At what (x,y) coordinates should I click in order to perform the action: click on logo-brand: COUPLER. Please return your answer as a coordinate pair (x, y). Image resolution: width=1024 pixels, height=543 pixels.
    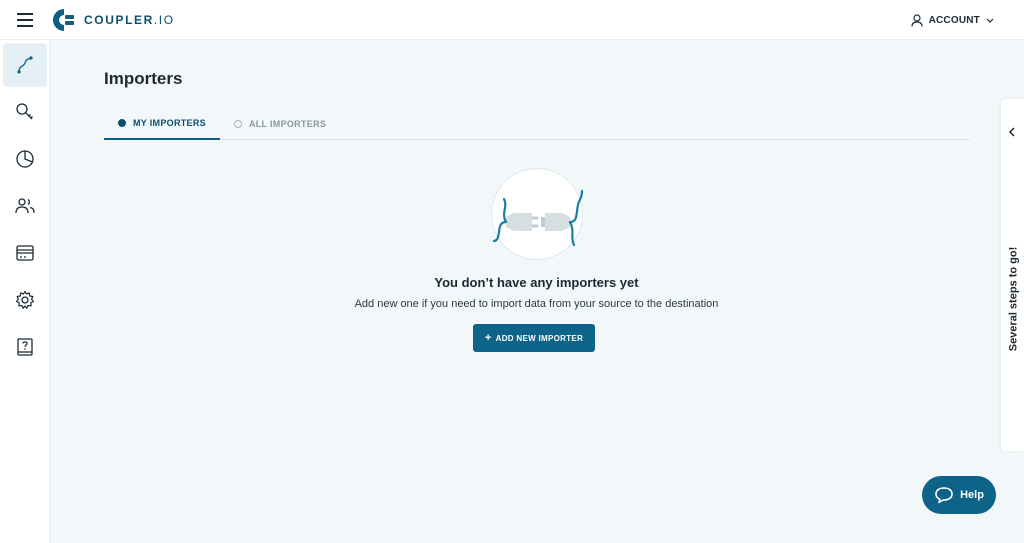
    Looking at the image, I should click on (119, 19).